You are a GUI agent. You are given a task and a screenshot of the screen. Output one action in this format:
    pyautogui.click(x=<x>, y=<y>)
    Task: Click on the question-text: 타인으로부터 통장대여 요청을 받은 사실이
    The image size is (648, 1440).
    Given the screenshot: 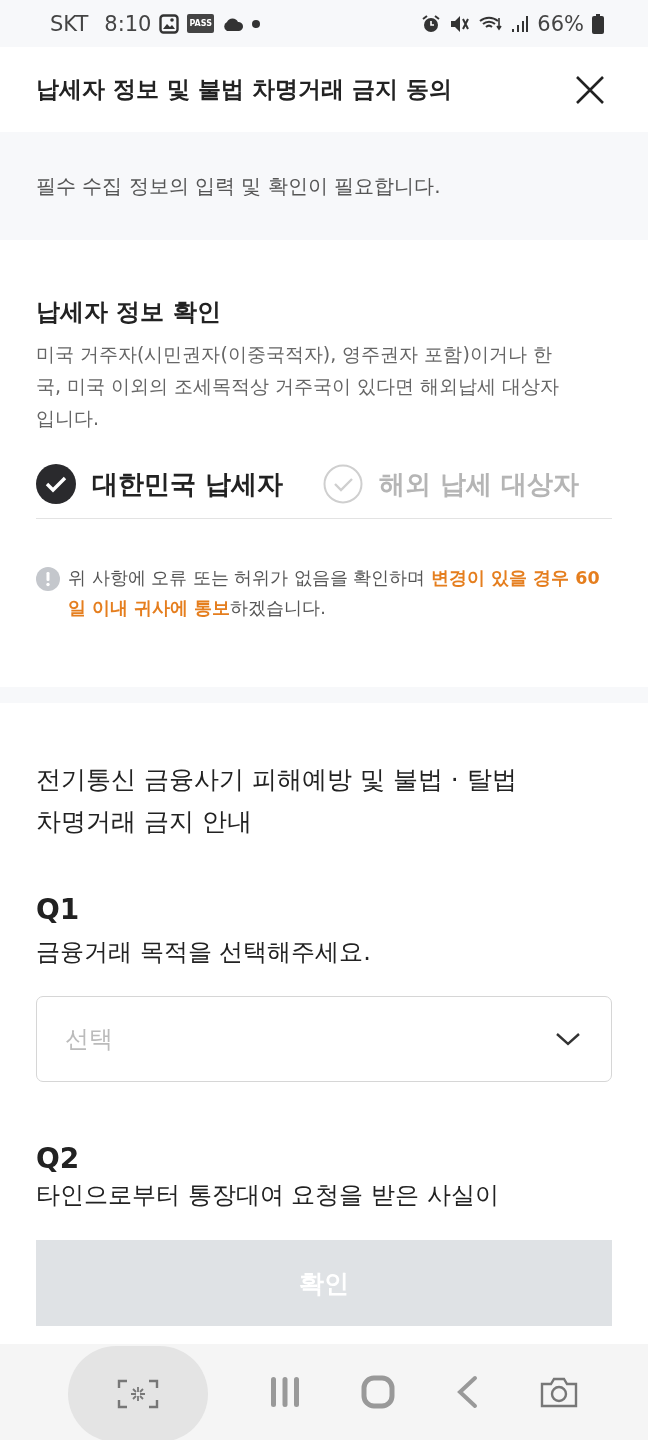 What is the action you would take?
    pyautogui.click(x=268, y=1195)
    